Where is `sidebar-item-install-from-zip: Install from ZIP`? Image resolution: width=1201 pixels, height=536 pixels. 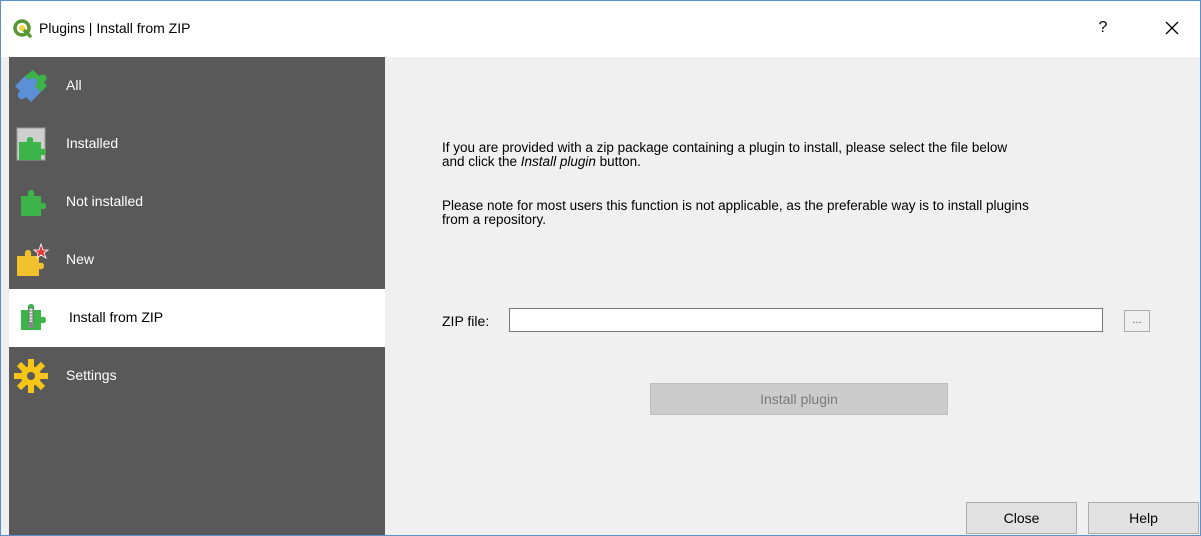 sidebar-item-install-from-zip: Install from ZIP is located at coordinates (197, 318).